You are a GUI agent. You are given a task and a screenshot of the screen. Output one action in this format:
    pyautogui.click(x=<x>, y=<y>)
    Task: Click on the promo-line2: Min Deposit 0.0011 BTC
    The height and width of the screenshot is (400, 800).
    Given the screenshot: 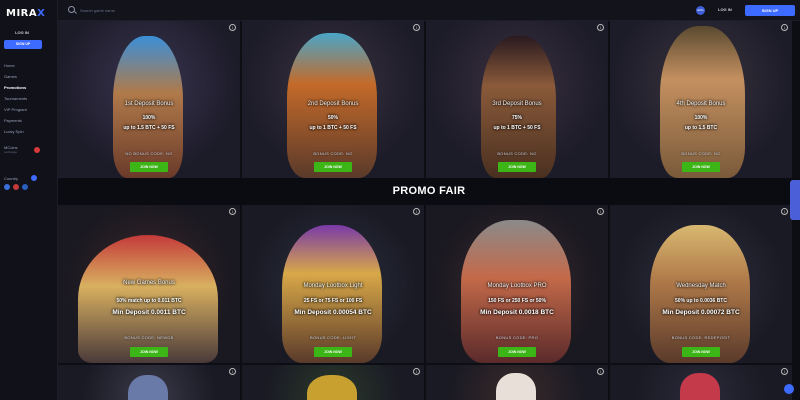 What is the action you would take?
    pyautogui.click(x=149, y=312)
    